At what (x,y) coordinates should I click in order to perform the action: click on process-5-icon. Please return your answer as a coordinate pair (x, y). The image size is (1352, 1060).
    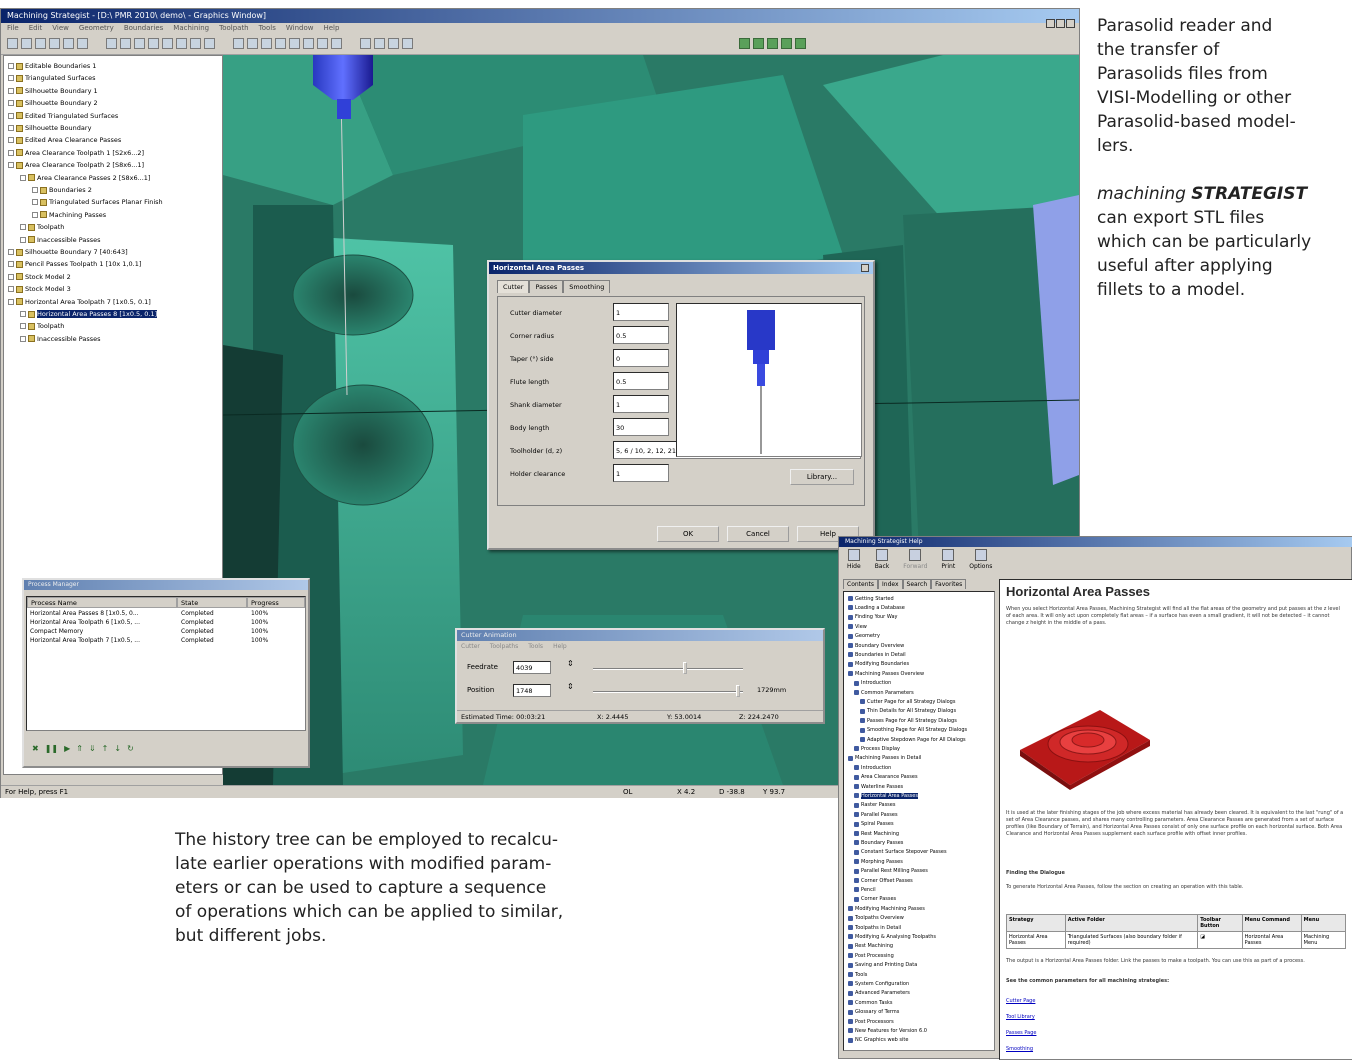
    Looking at the image, I should click on (800, 43).